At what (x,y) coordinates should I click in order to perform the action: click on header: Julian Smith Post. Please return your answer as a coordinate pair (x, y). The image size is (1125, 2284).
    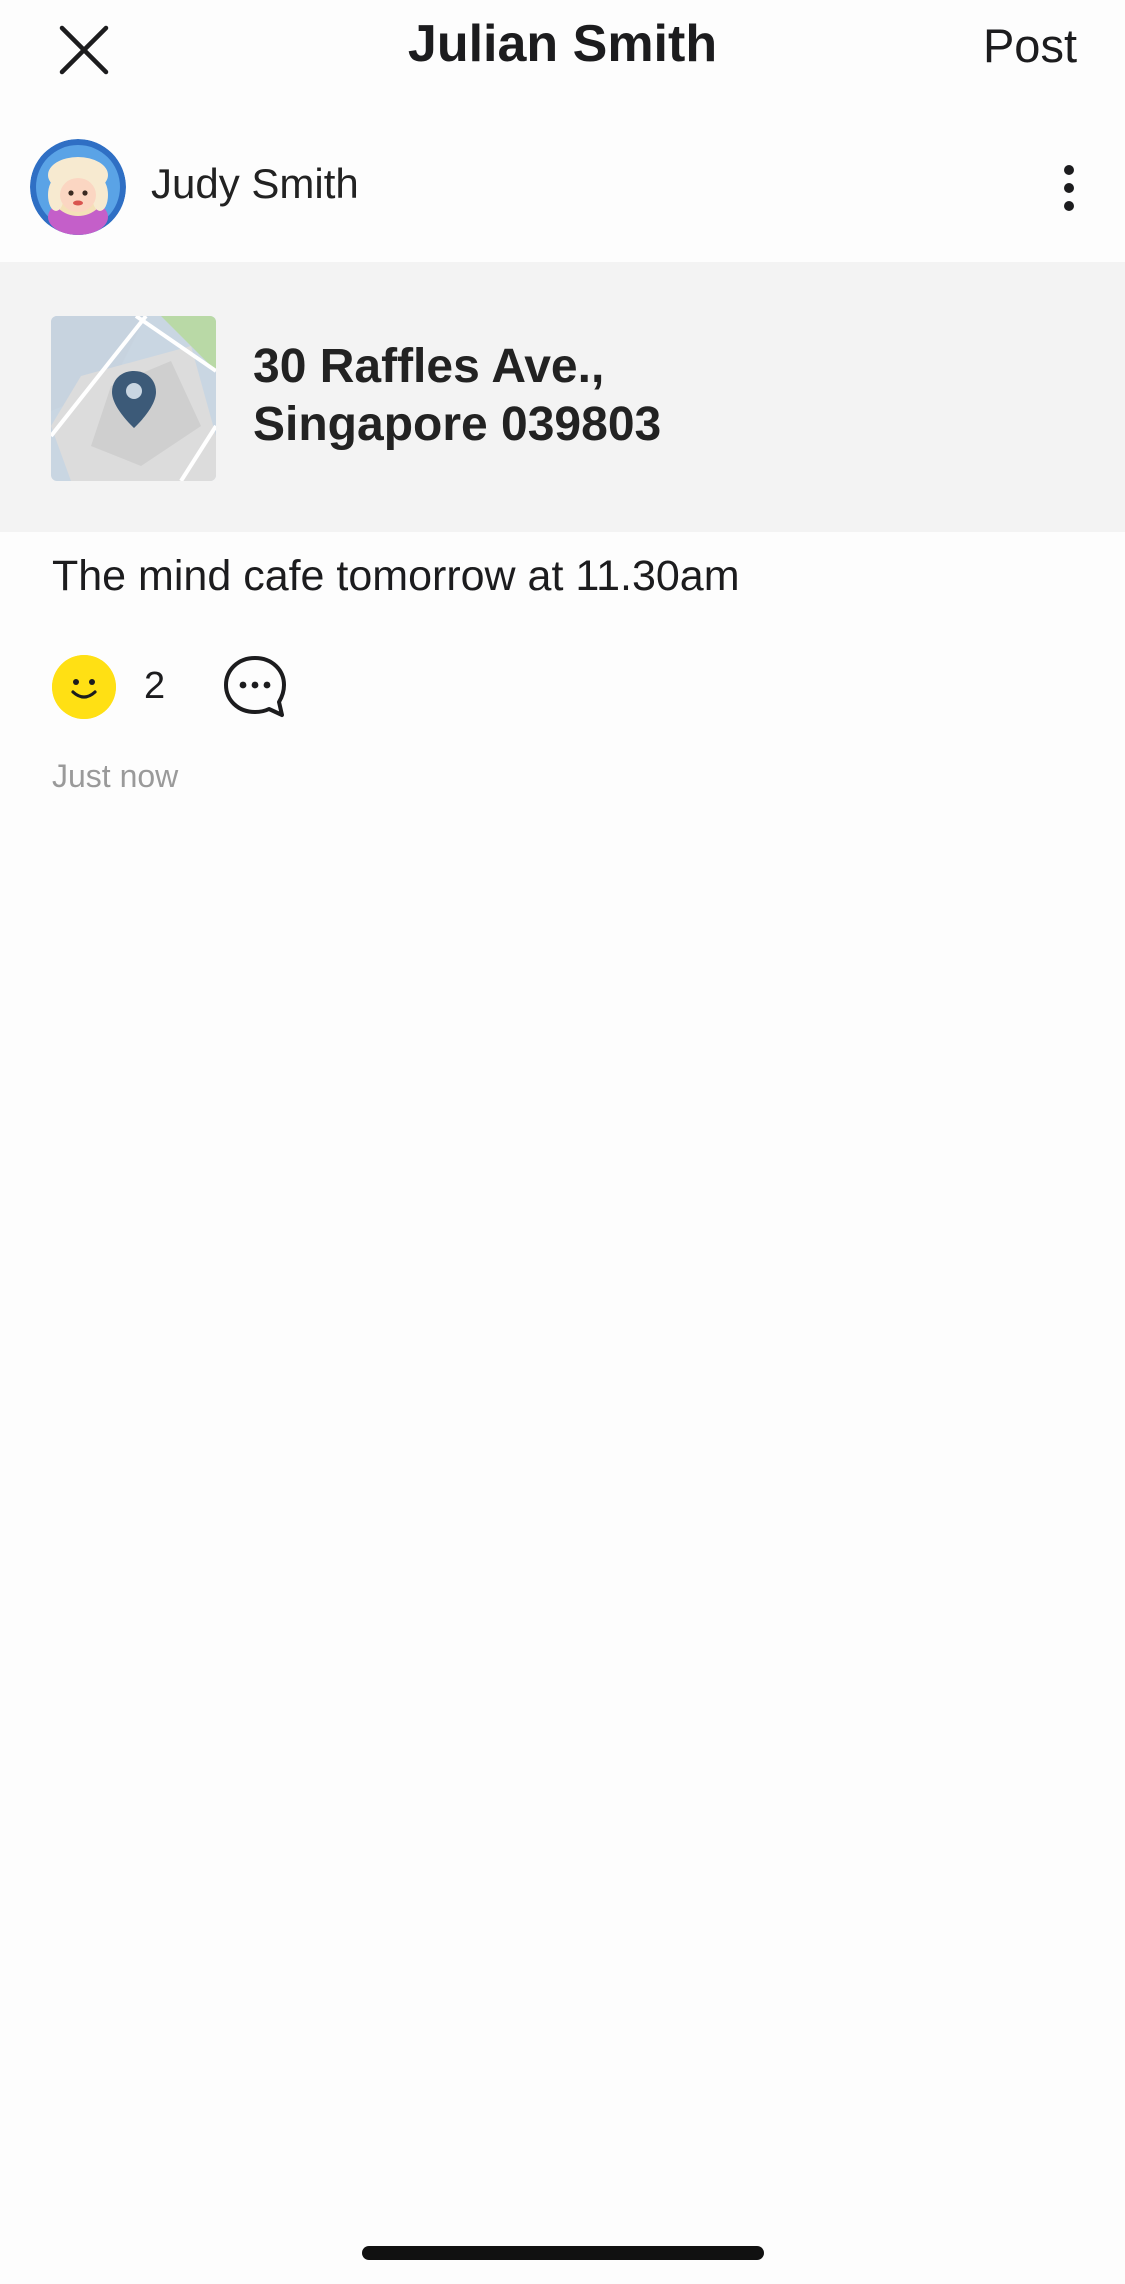
    Looking at the image, I should click on (562, 52).